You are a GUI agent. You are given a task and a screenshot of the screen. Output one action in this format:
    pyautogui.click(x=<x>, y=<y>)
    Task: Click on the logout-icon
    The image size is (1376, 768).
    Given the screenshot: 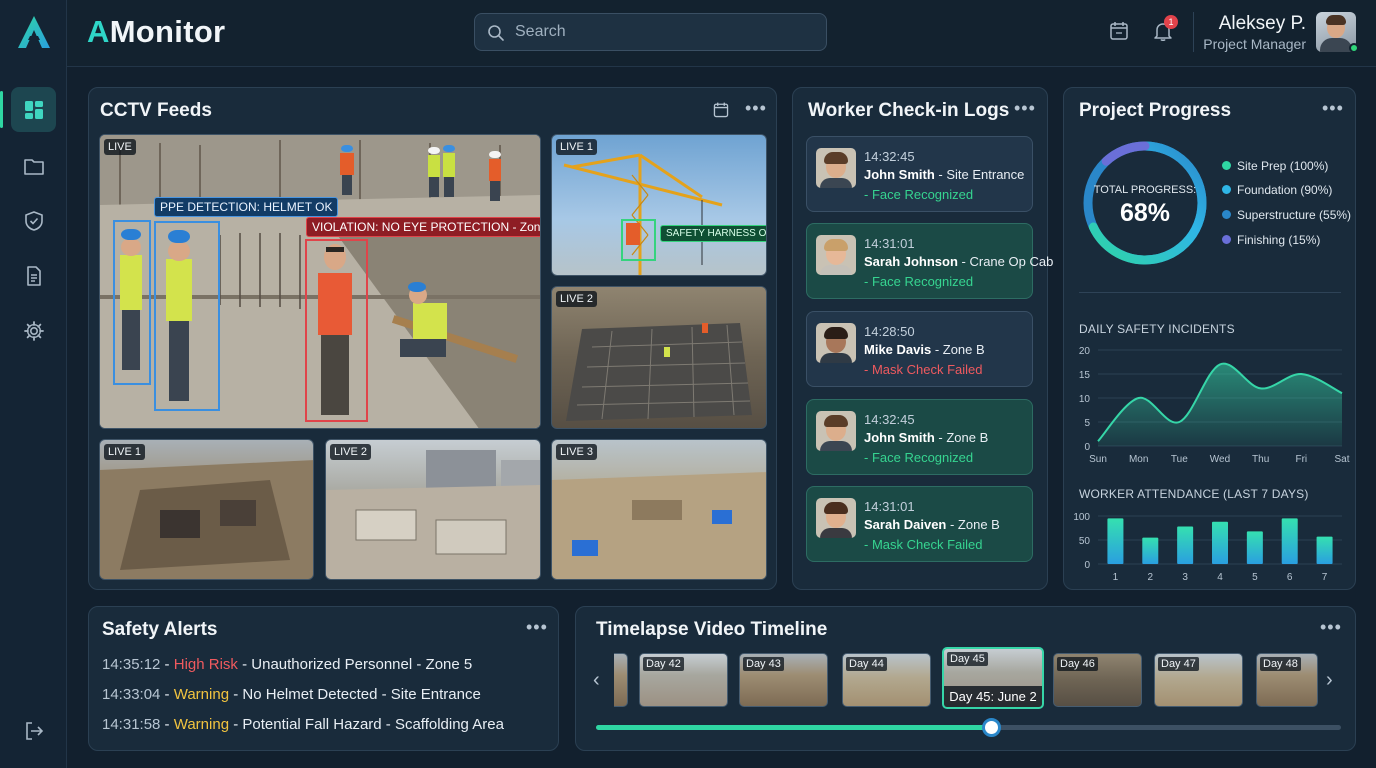 What is the action you would take?
    pyautogui.click(x=34, y=730)
    